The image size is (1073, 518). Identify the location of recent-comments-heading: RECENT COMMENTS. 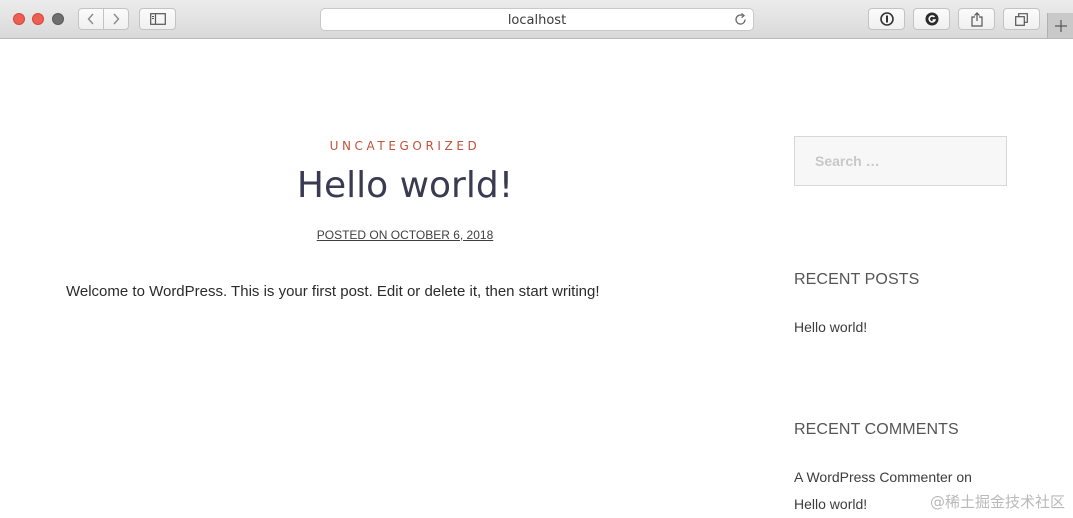
(876, 429).